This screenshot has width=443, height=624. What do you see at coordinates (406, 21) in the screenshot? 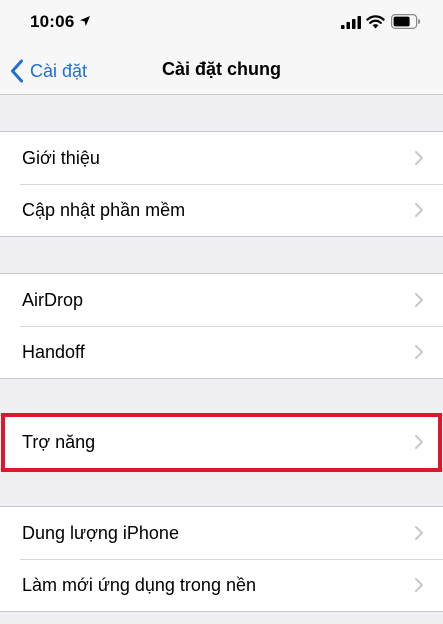
I see `battery-icon` at bounding box center [406, 21].